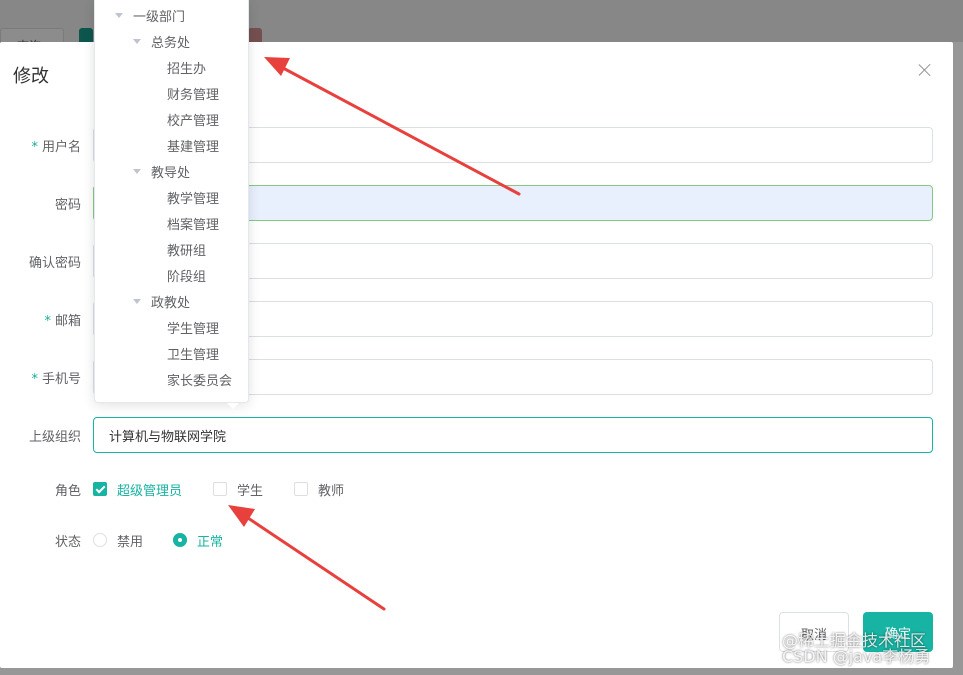  Describe the element at coordinates (210, 542) in the screenshot. I see `status-option-label: 正常` at that location.